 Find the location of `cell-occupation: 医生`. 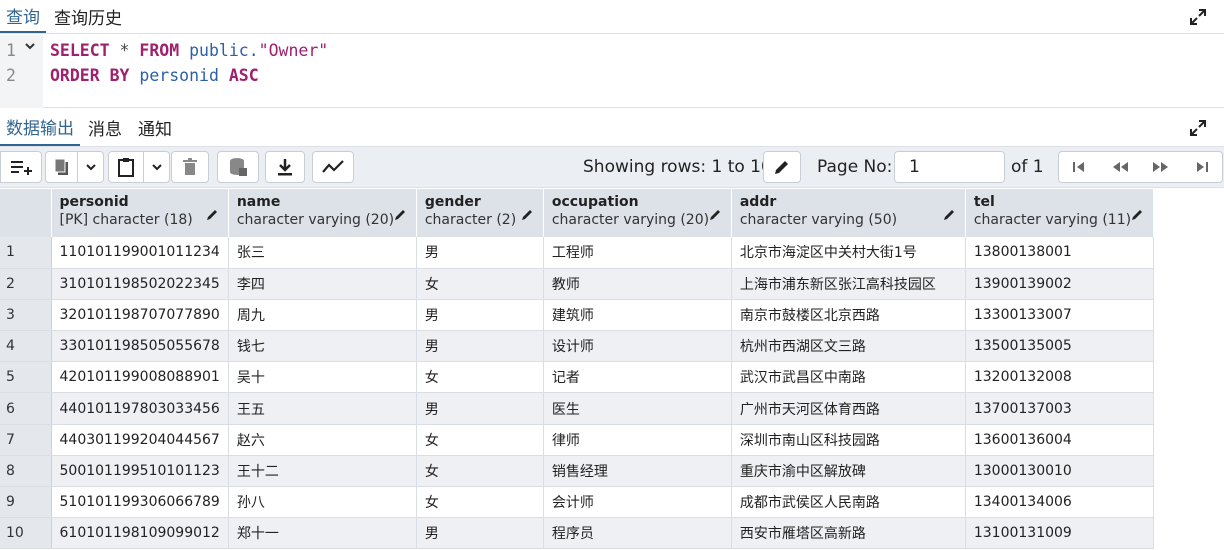

cell-occupation: 医生 is located at coordinates (637, 408).